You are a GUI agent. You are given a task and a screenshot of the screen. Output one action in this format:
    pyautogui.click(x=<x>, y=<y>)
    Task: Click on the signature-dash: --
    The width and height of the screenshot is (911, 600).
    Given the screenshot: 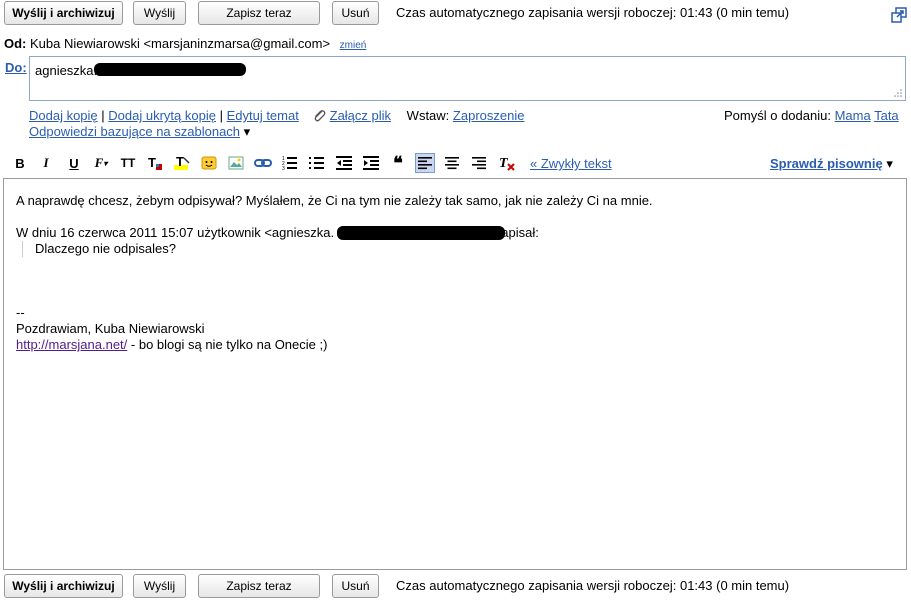 What is the action you would take?
    pyautogui.click(x=20, y=312)
    